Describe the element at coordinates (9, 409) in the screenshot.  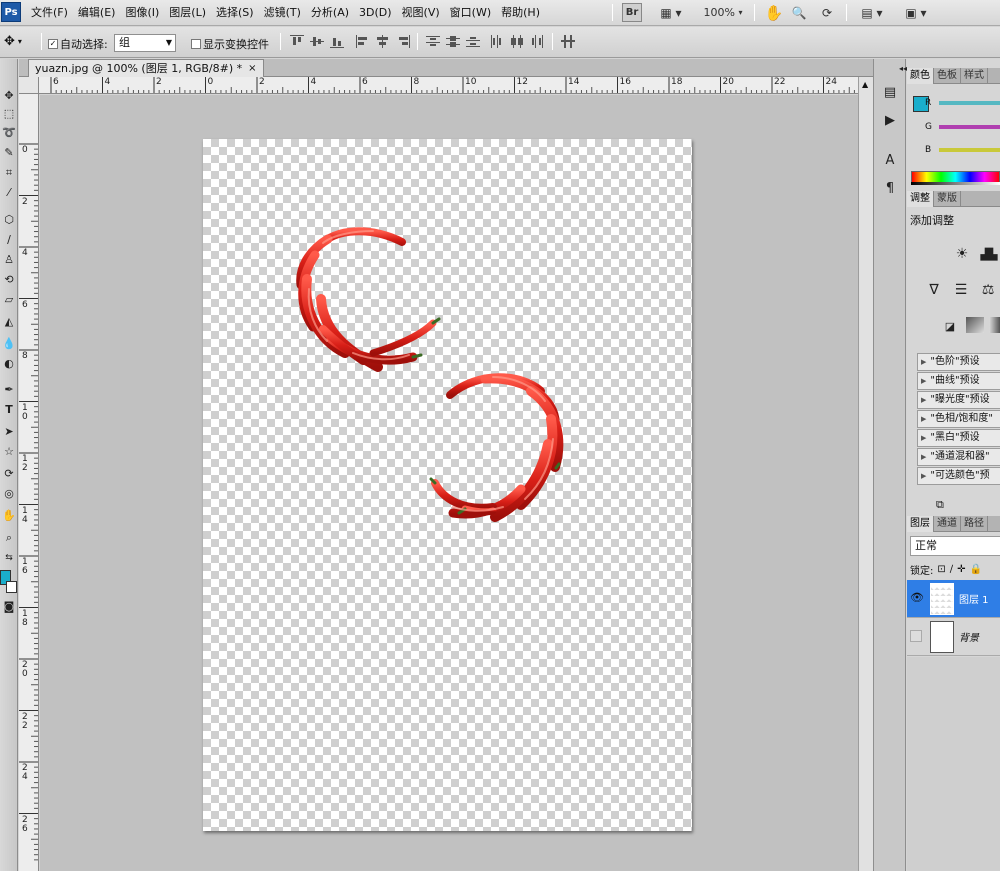
I see `type-tool-icon: T` at that location.